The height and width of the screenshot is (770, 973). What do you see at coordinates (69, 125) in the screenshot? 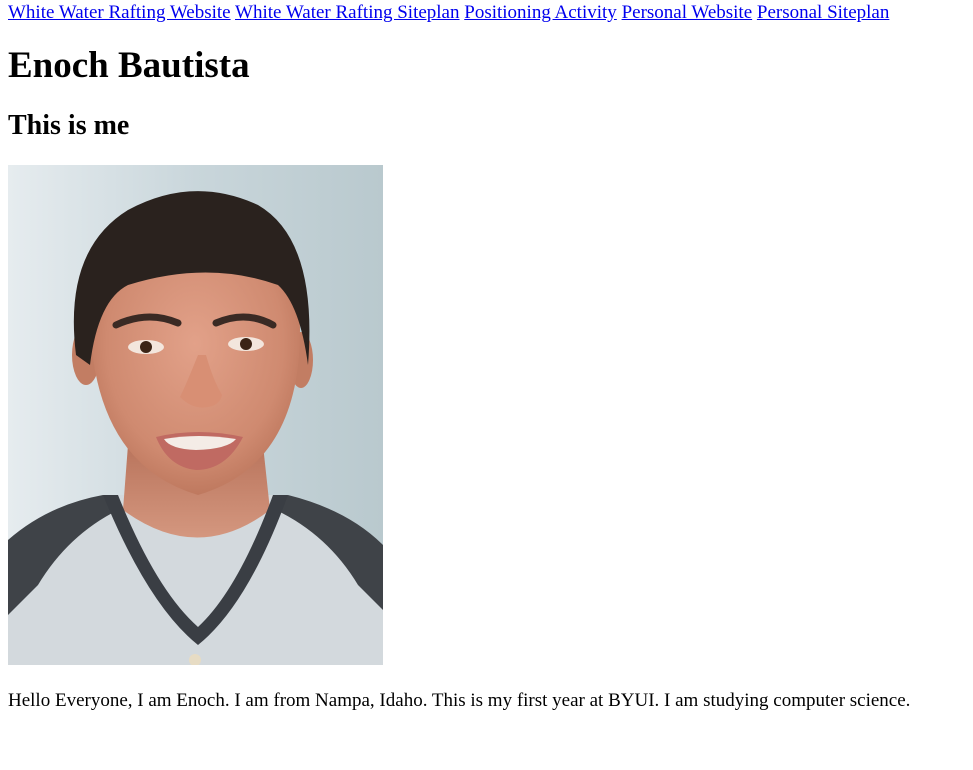
I see `page-subtitle: This is me` at bounding box center [69, 125].